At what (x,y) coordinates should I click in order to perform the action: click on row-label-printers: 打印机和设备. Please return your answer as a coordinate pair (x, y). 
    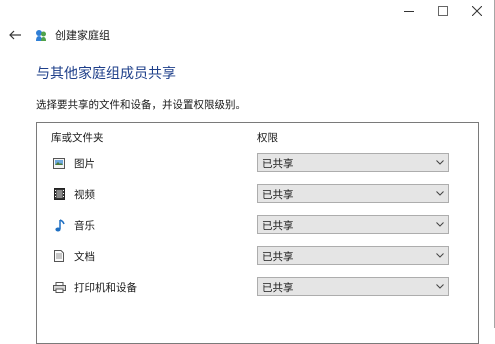
    Looking at the image, I should click on (105, 288).